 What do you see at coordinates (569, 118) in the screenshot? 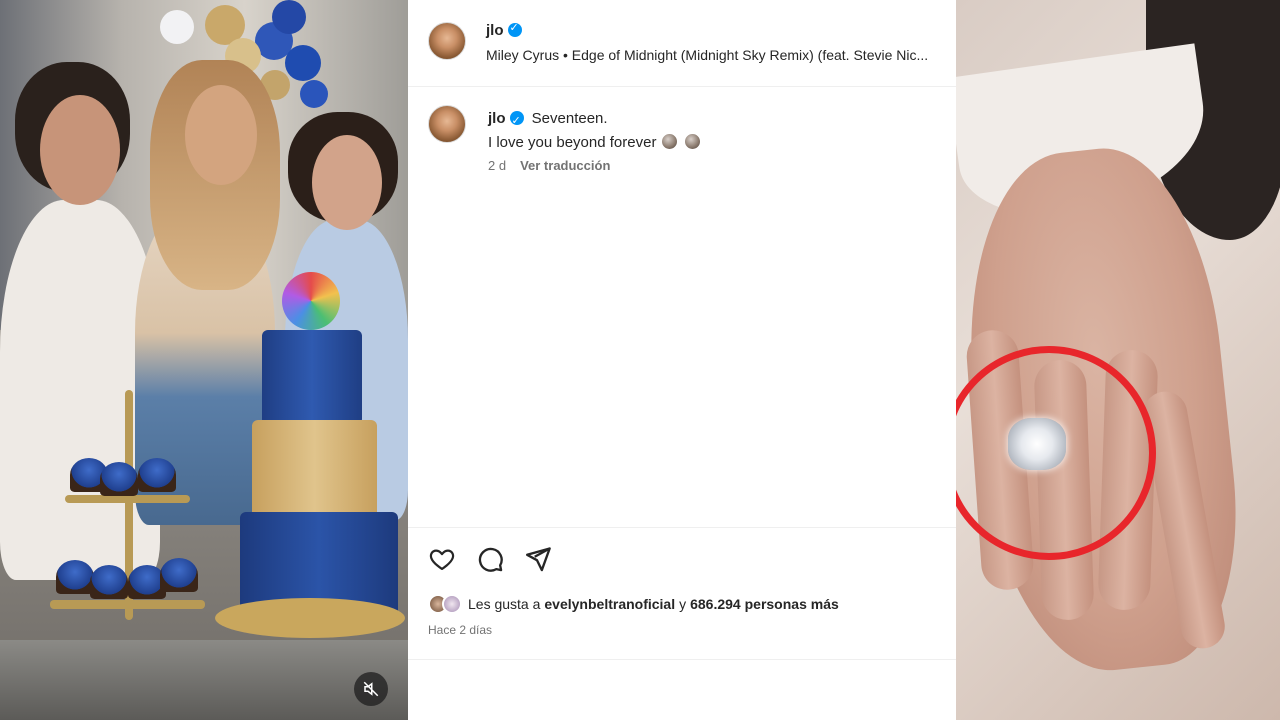
I see `caption-line-1: Seventeen.` at bounding box center [569, 118].